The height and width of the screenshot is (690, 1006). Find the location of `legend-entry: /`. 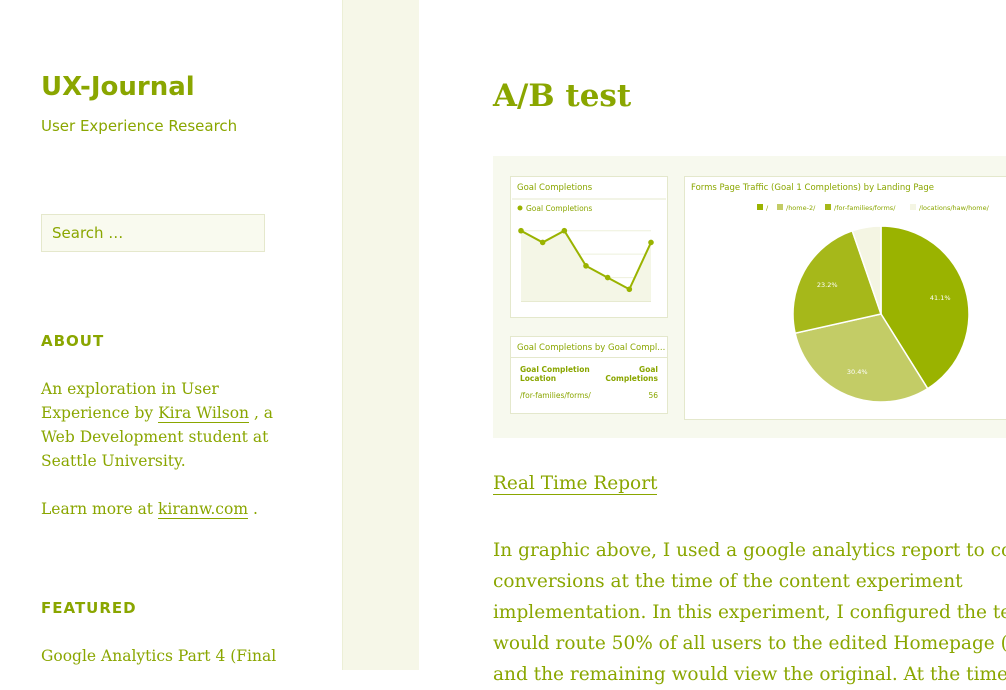

legend-entry: / is located at coordinates (767, 208).